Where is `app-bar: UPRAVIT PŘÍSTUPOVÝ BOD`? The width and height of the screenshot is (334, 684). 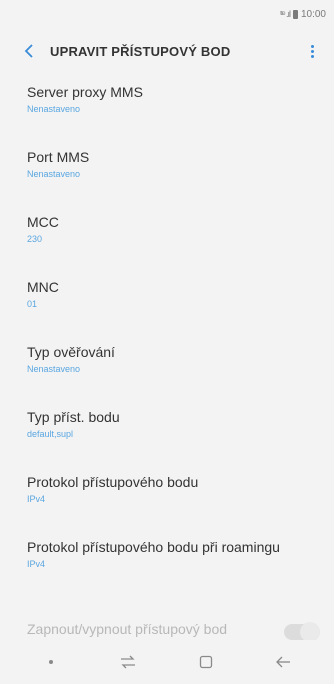 app-bar: UPRAVIT PŘÍSTUPOVÝ BOD is located at coordinates (167, 51).